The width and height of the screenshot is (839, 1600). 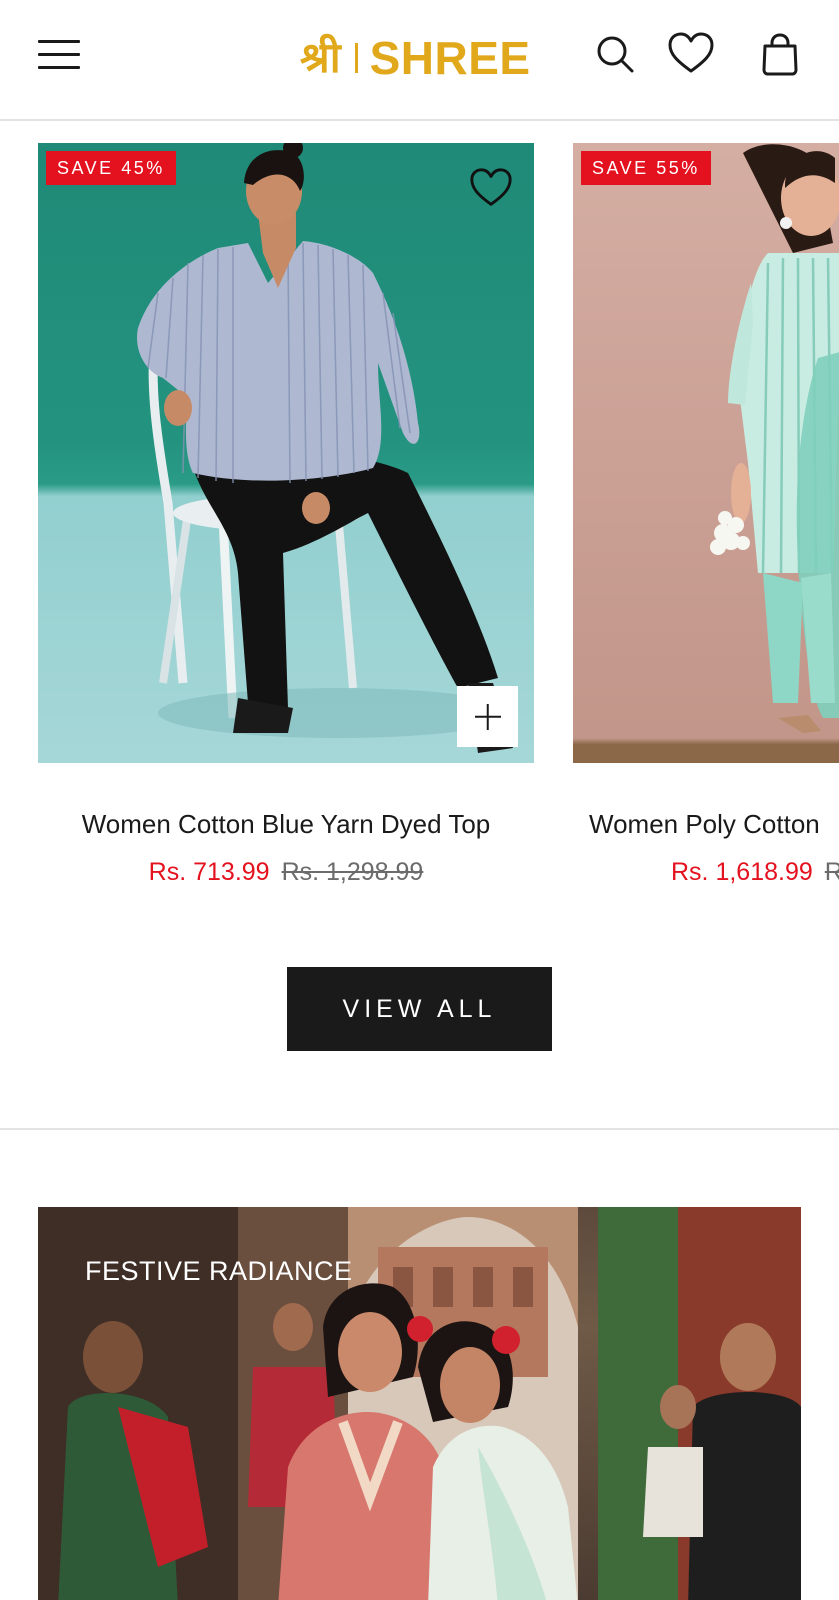 I want to click on logo-hindi-text: श्री, so click(x=320, y=57).